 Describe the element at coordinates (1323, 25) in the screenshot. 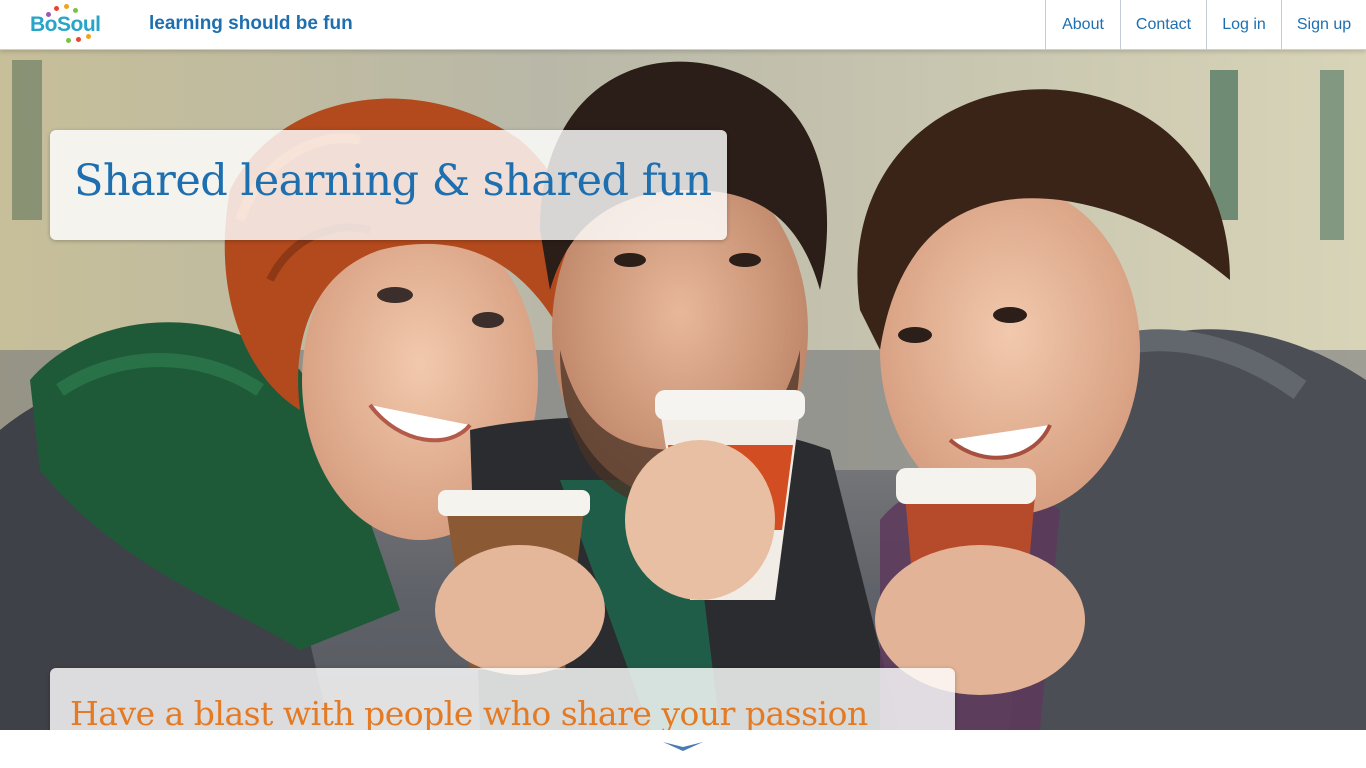

I see `nav-signup-link: Sign up` at that location.